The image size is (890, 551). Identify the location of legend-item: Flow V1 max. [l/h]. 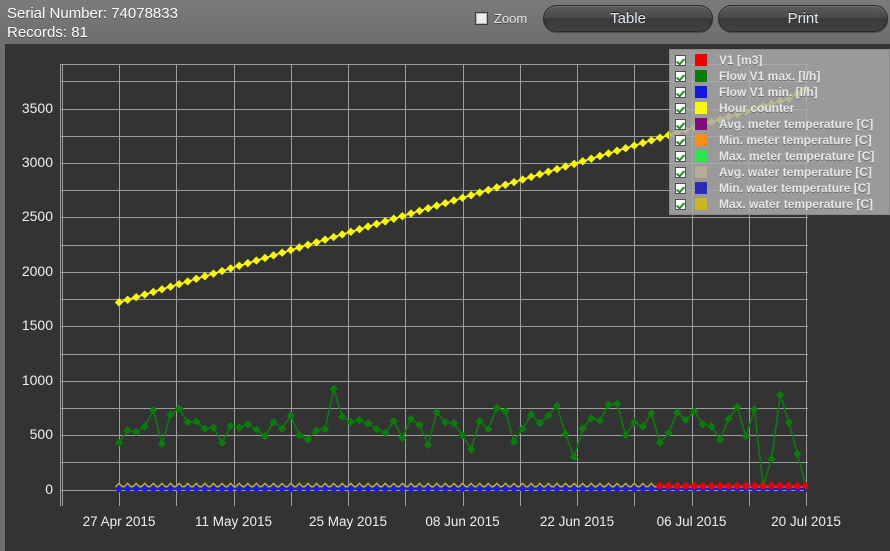
(779, 76).